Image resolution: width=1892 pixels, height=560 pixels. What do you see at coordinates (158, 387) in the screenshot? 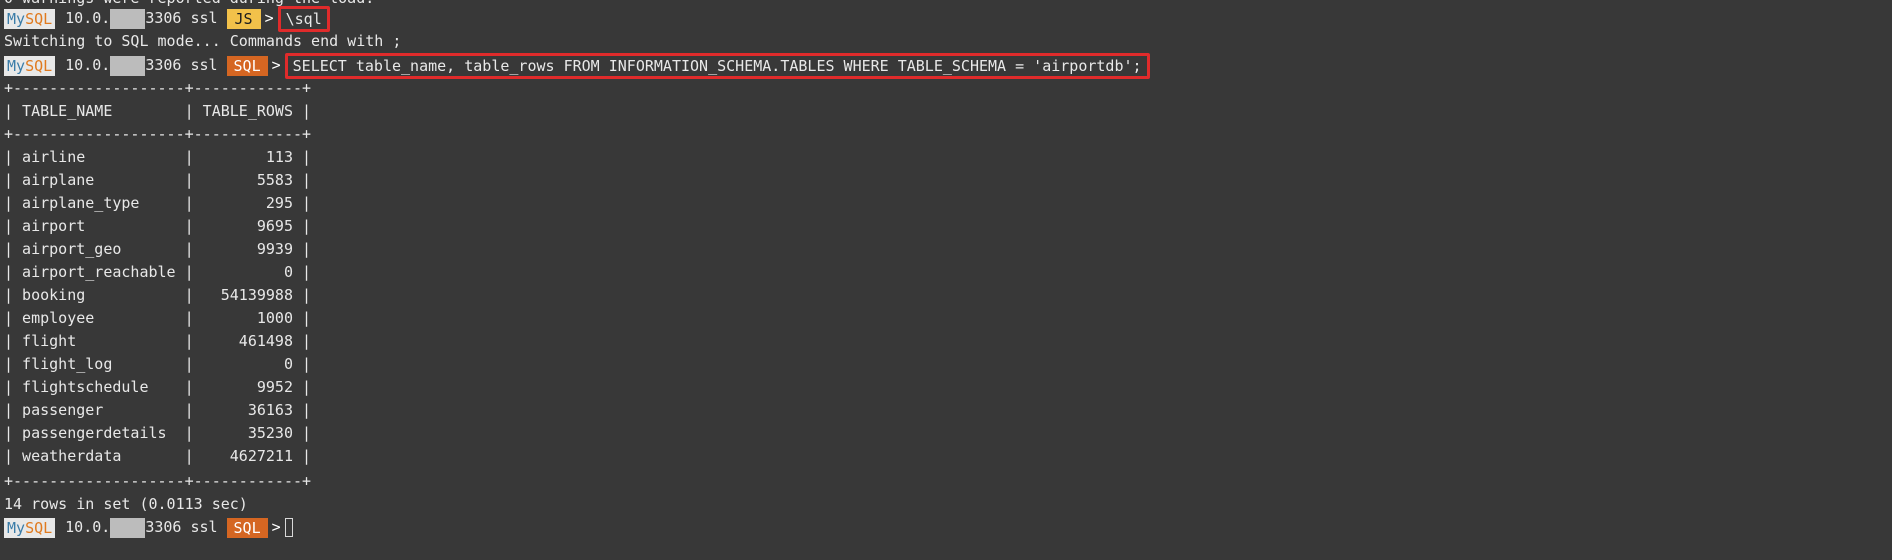
I see `table-row: | flightschedule | 9952 |` at bounding box center [158, 387].